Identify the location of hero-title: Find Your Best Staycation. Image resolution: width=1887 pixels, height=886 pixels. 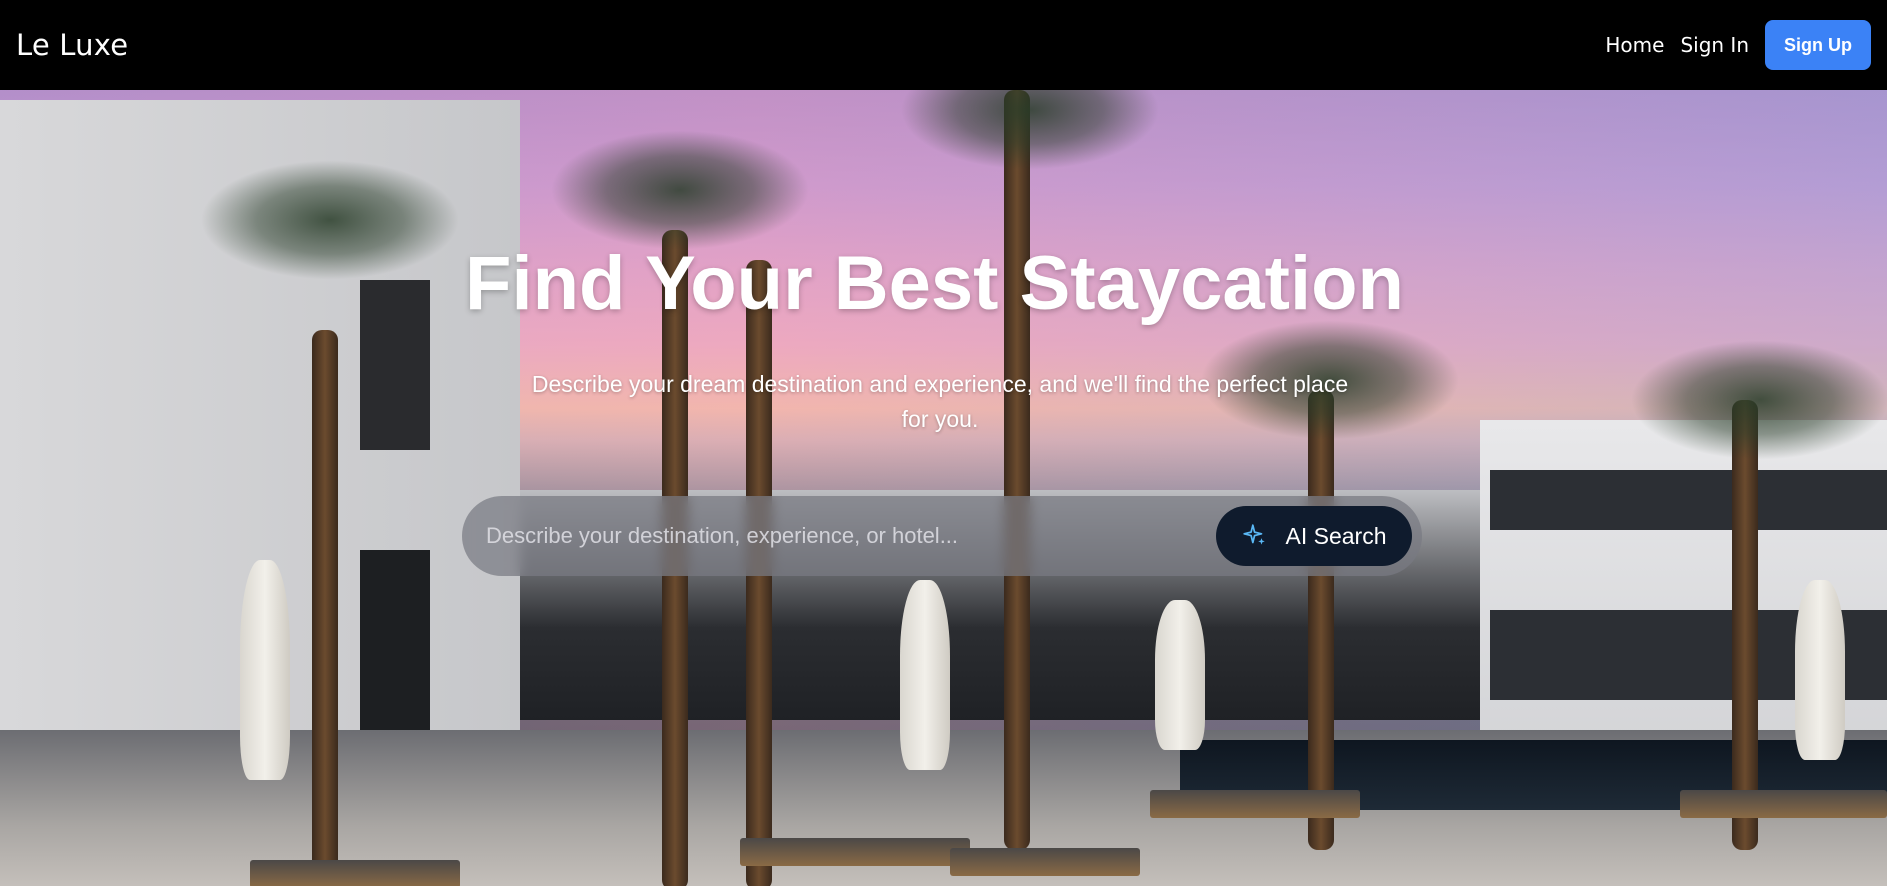
(942, 283).